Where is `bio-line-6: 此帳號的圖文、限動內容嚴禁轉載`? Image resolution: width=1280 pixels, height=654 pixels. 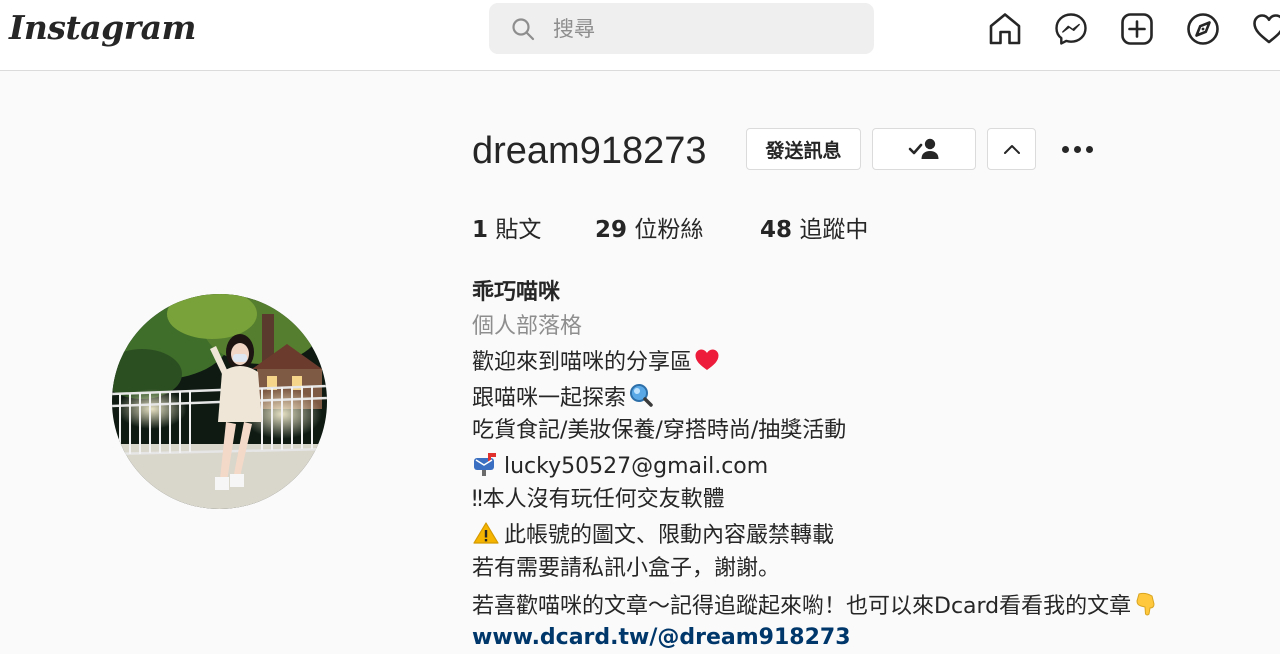 bio-line-6: 此帳號的圖文、限動內容嚴禁轉載 is located at coordinates (653, 535).